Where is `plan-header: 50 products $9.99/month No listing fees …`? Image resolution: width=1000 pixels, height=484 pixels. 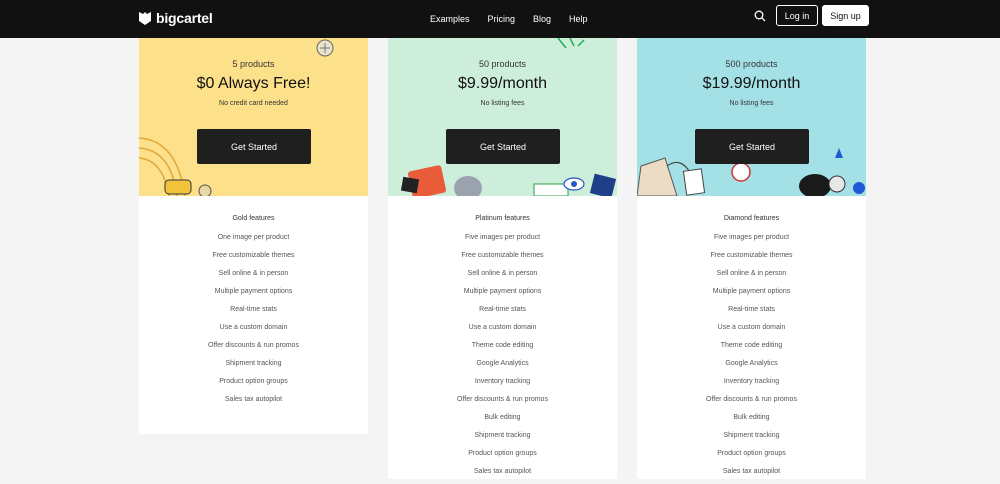 plan-header: 50 products $9.99/month No listing fees … is located at coordinates (502, 117).